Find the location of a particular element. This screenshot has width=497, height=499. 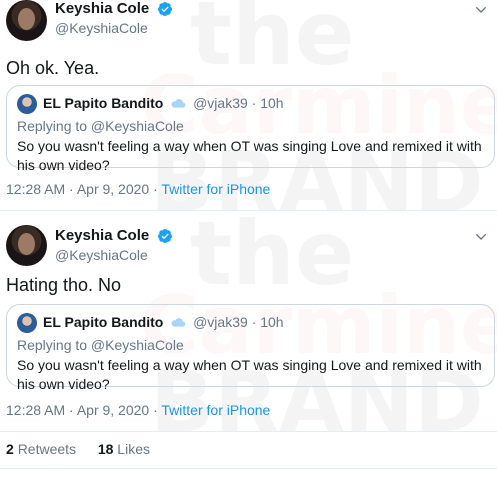

likes-stat: 18 Likes is located at coordinates (124, 449).